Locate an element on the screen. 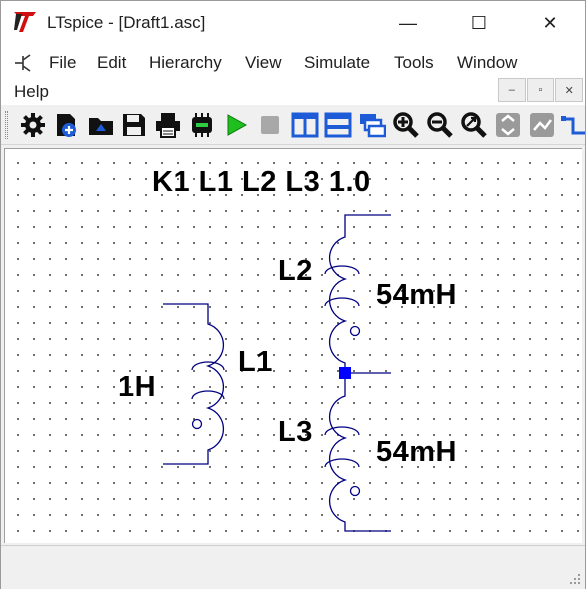  title-bar: LTspice - [Draft1.asc] — ☐ ✕ is located at coordinates (293, 23).